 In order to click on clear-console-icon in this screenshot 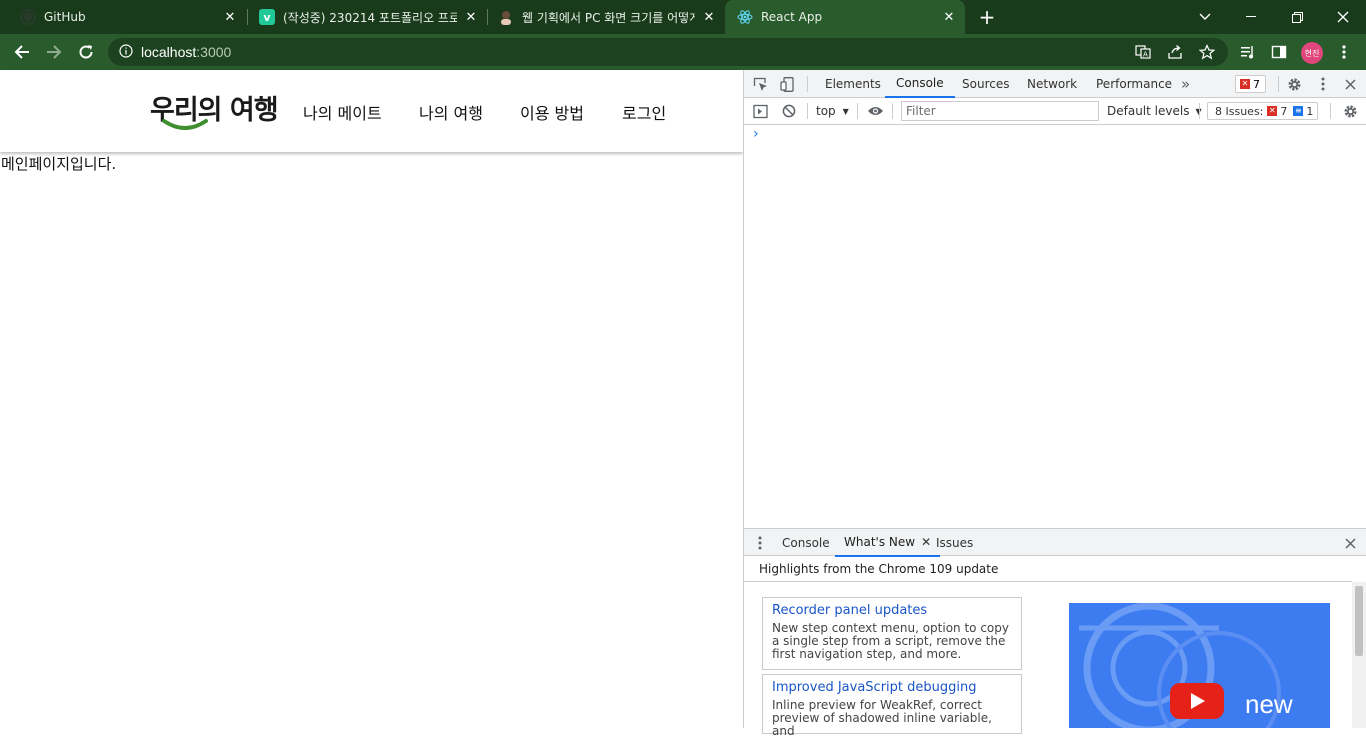, I will do `click(789, 111)`.